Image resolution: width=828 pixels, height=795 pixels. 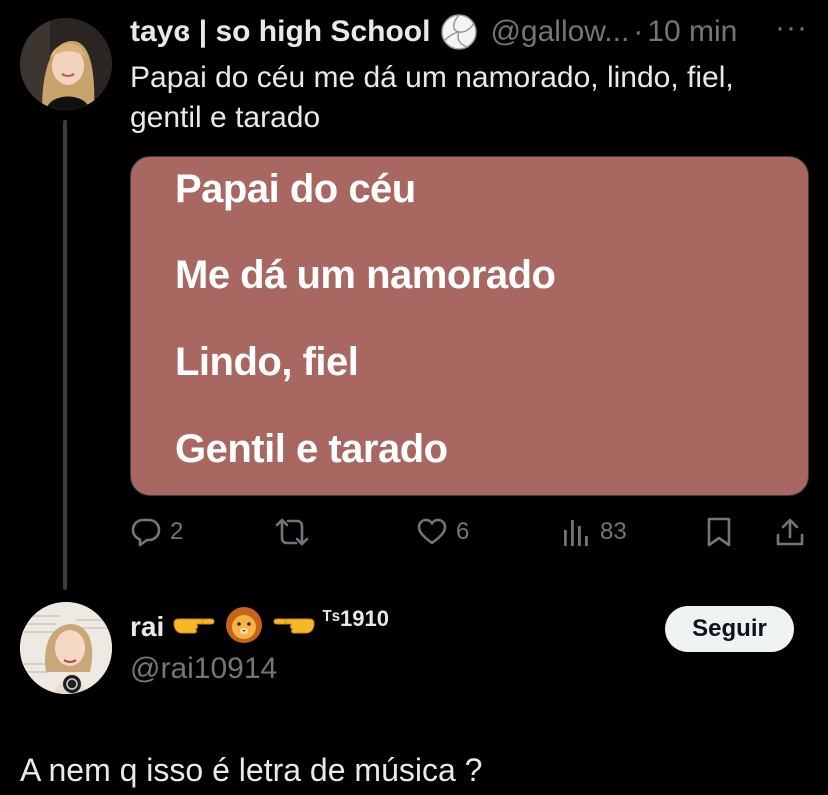 I want to click on pointing-right-icon, so click(x=194, y=627).